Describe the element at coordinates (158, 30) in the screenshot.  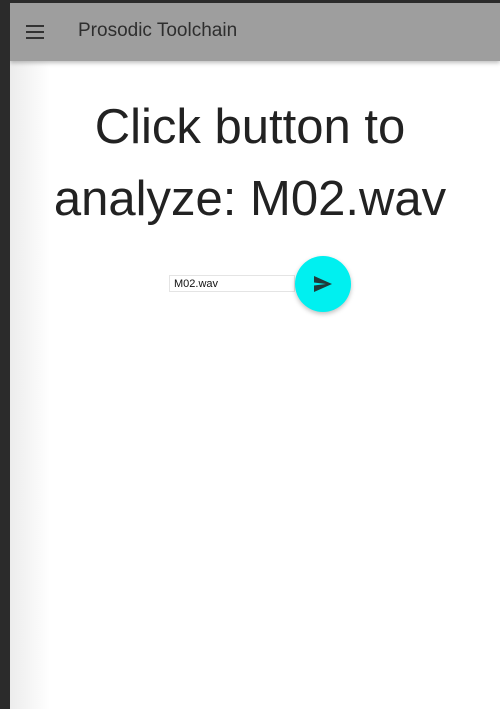
I see `app-title: Prosodic Toolchain` at that location.